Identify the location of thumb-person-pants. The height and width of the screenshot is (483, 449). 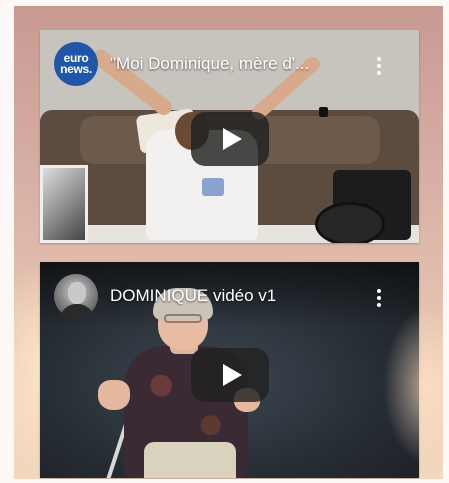
(190, 460).